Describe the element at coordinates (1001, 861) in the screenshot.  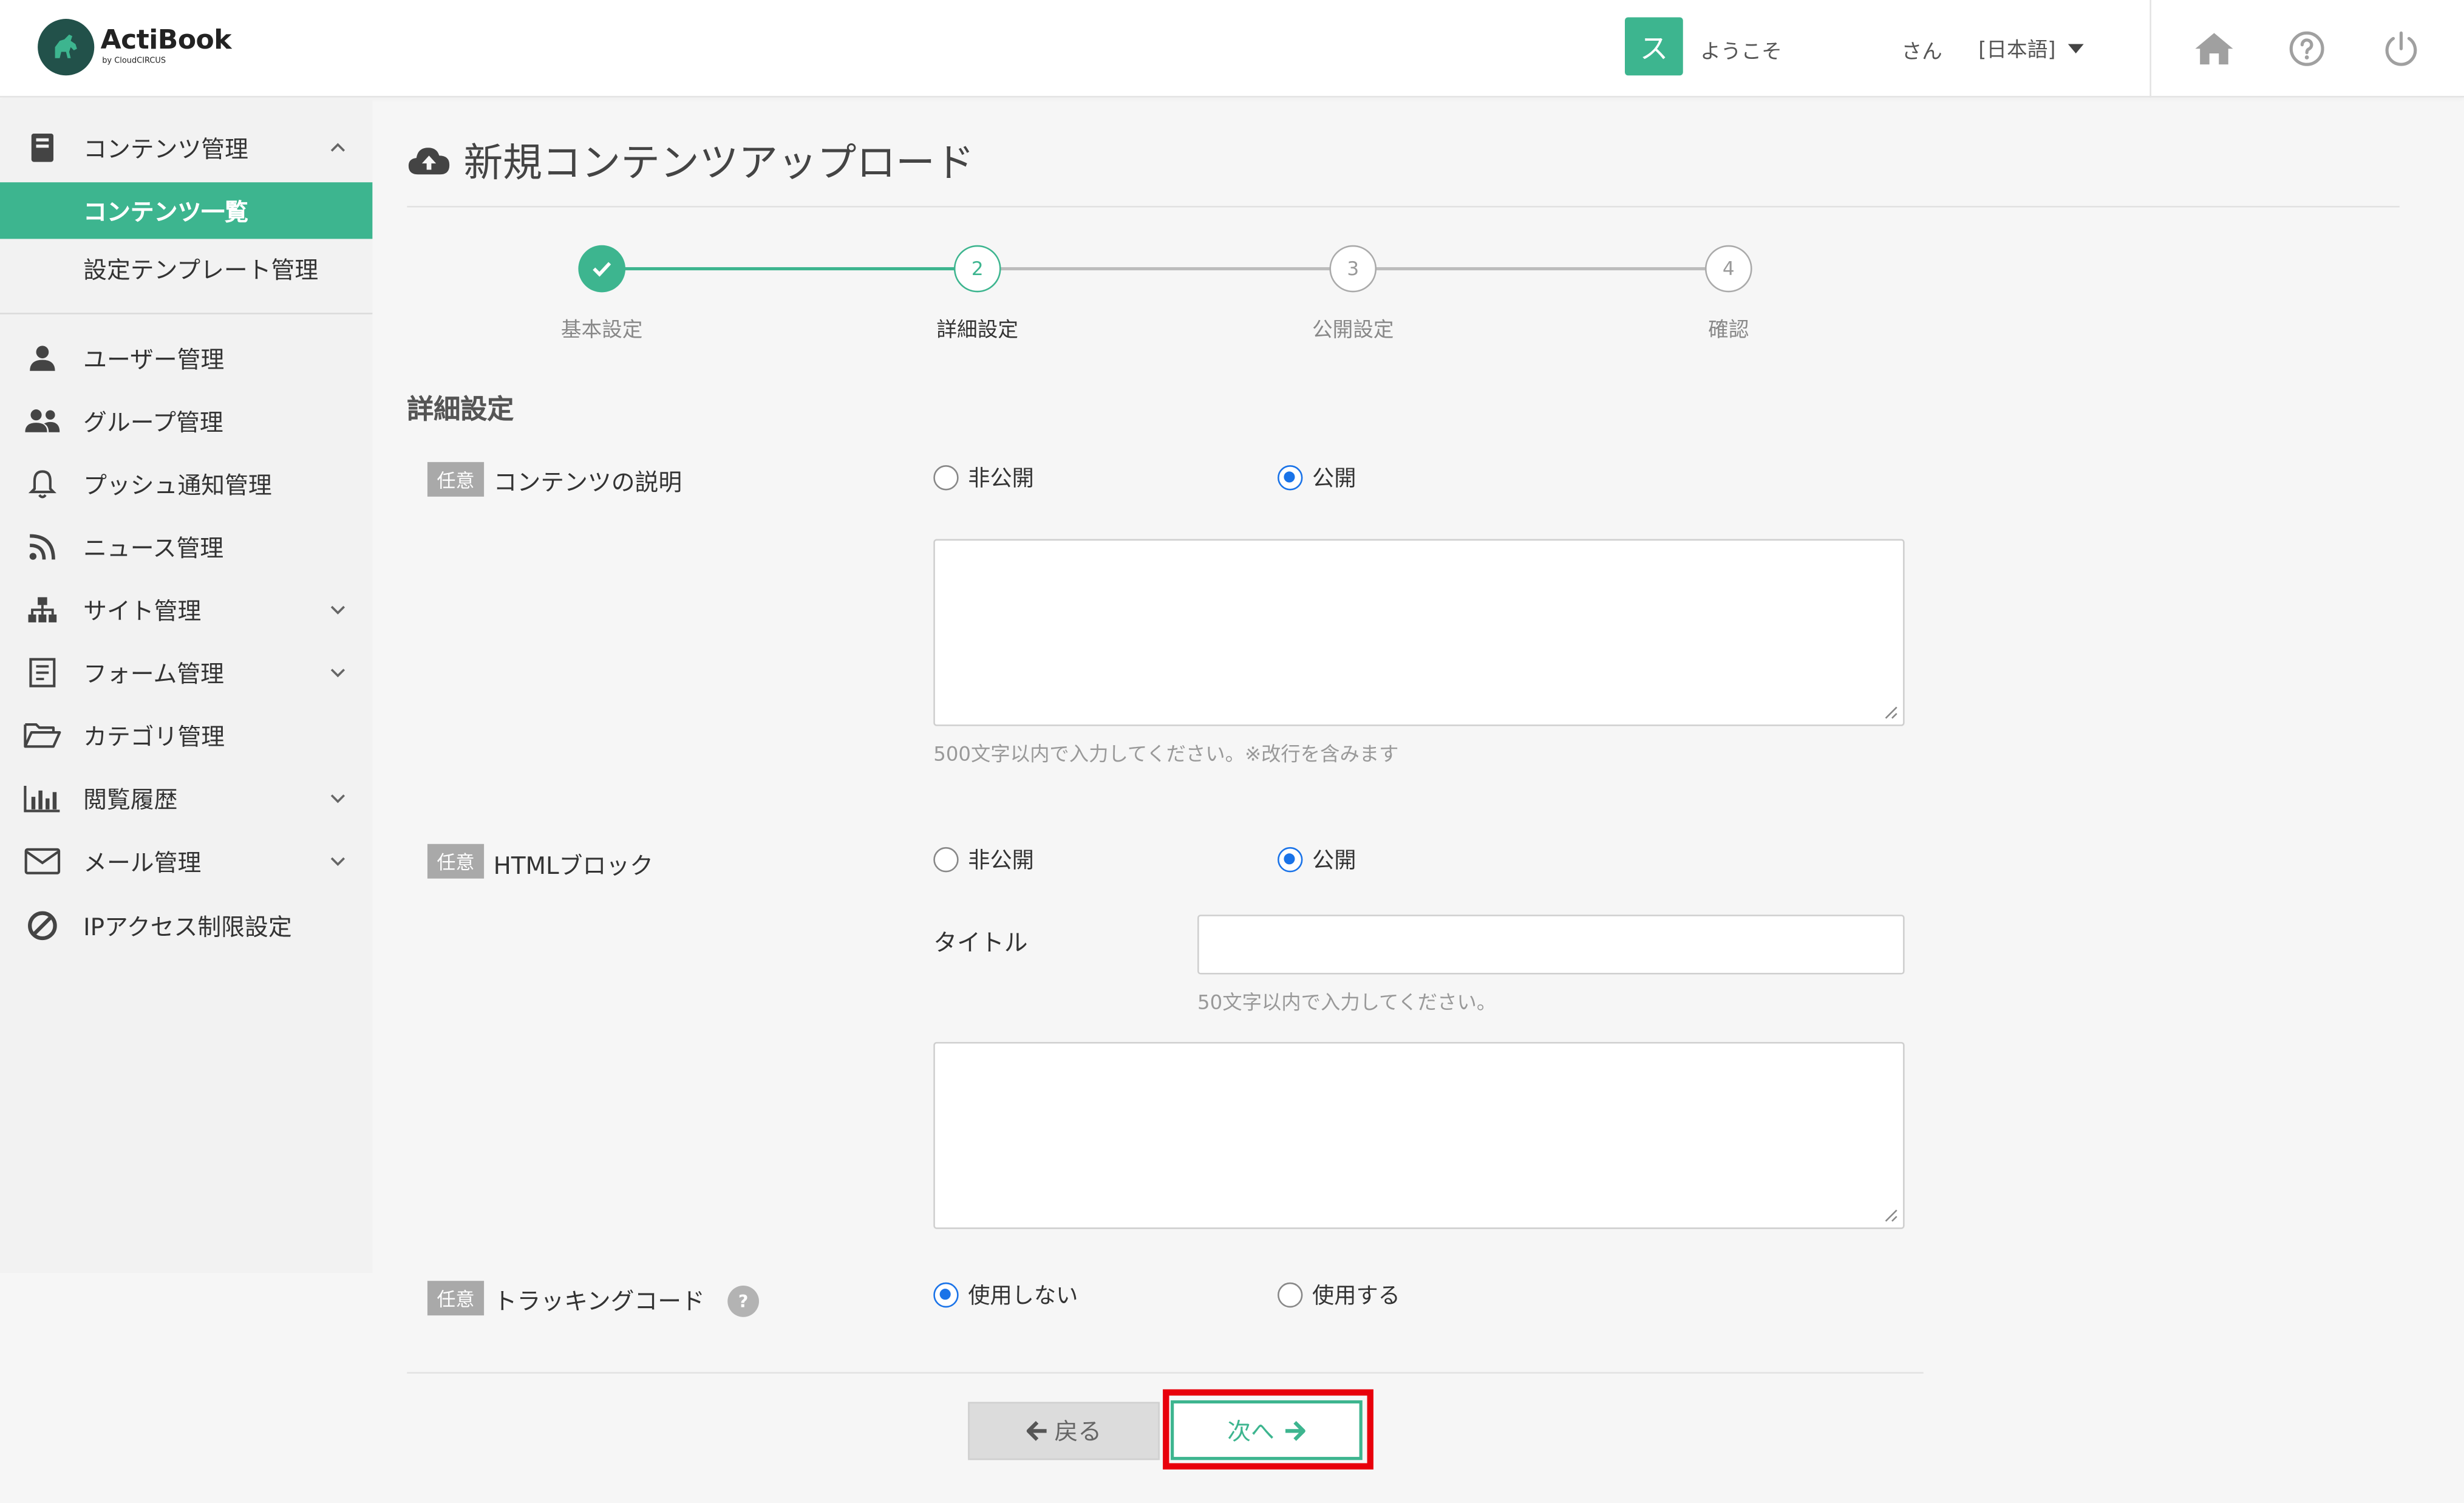
I see `radio-label: 非公開` at that location.